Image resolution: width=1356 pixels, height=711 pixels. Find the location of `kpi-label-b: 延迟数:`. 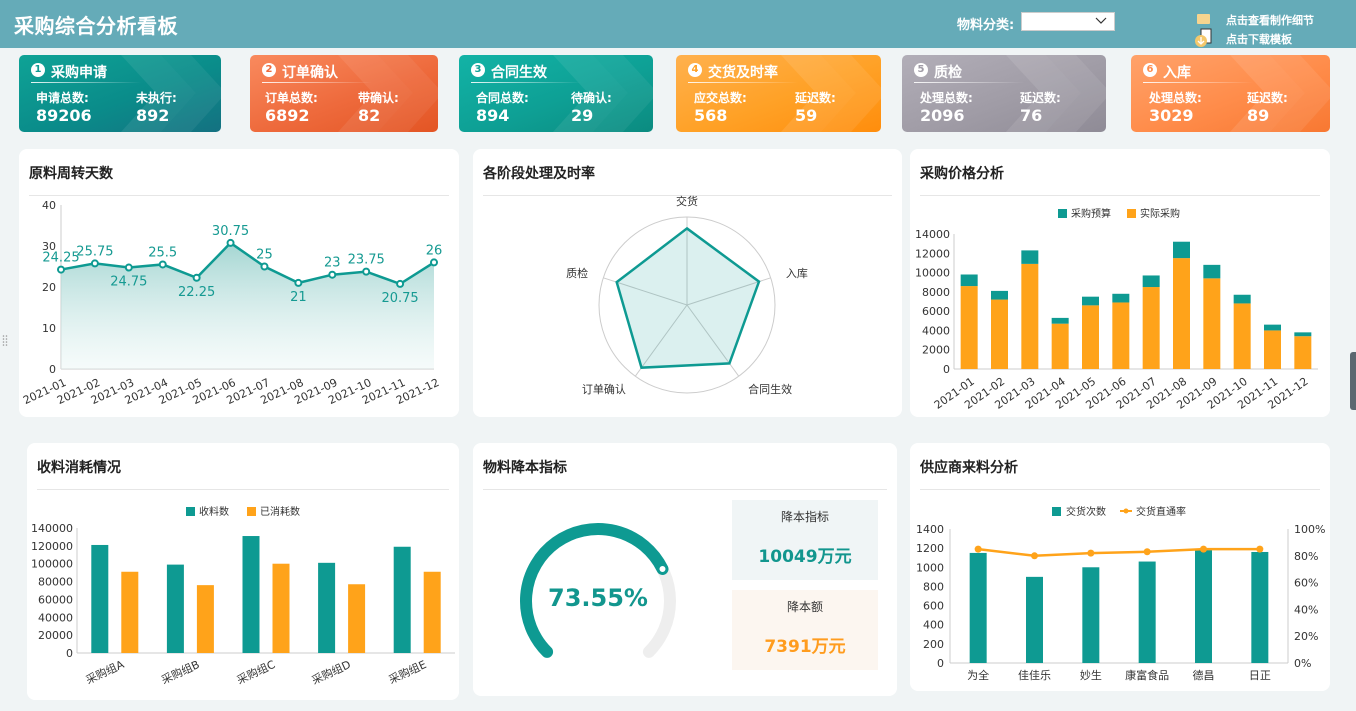

kpi-label-b: 延迟数: is located at coordinates (815, 98).